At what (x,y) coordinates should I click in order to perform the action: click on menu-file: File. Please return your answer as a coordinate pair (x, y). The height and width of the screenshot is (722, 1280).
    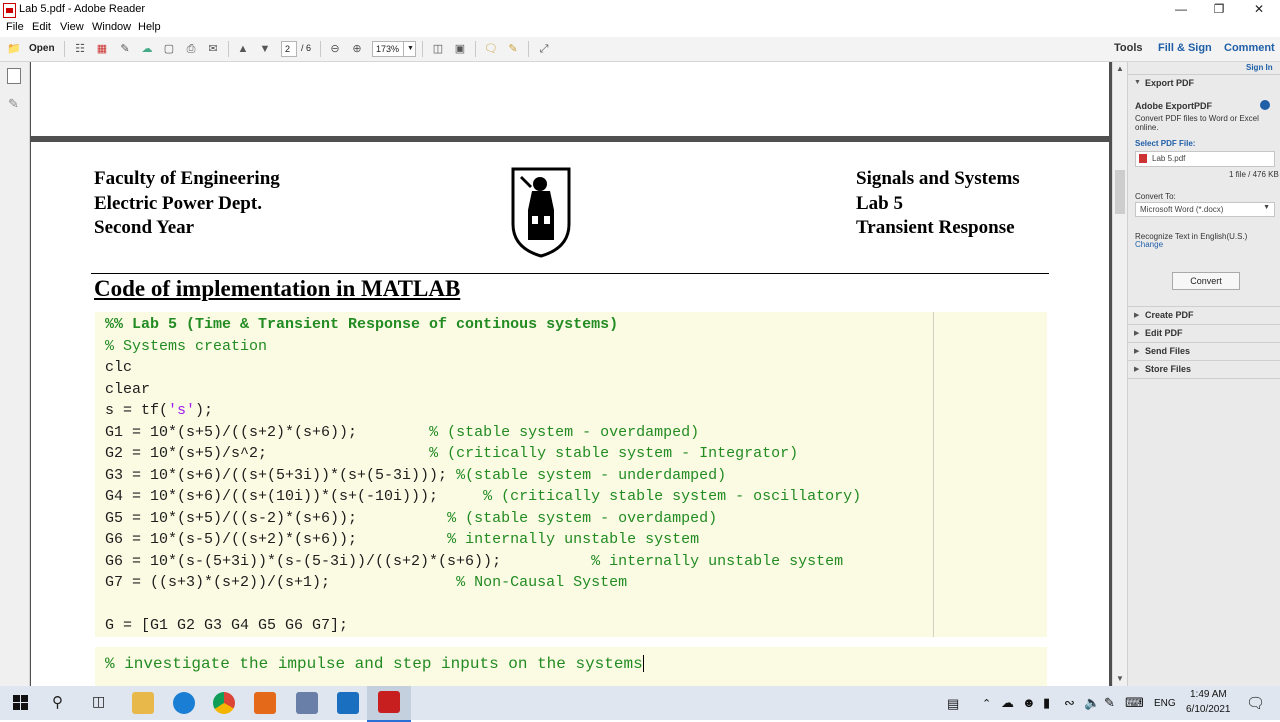
    Looking at the image, I should click on (15, 27).